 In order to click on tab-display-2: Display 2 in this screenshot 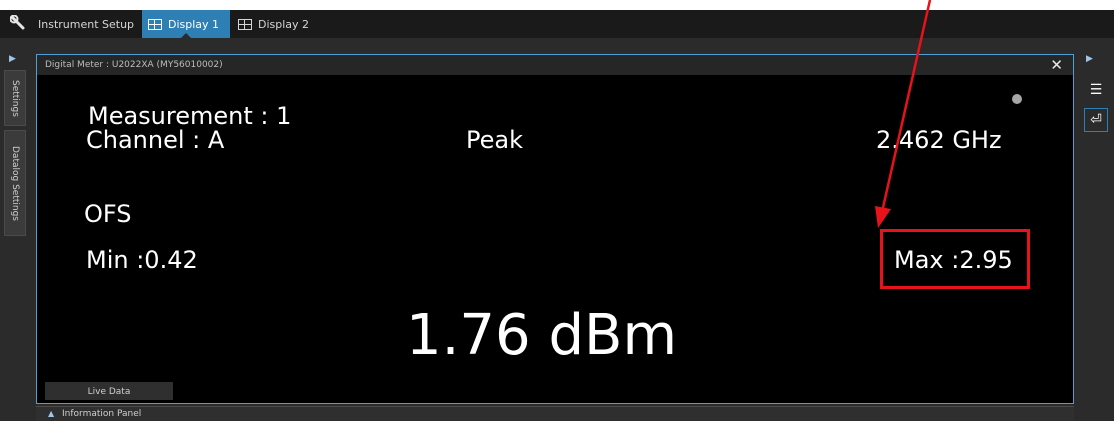, I will do `click(277, 24)`.